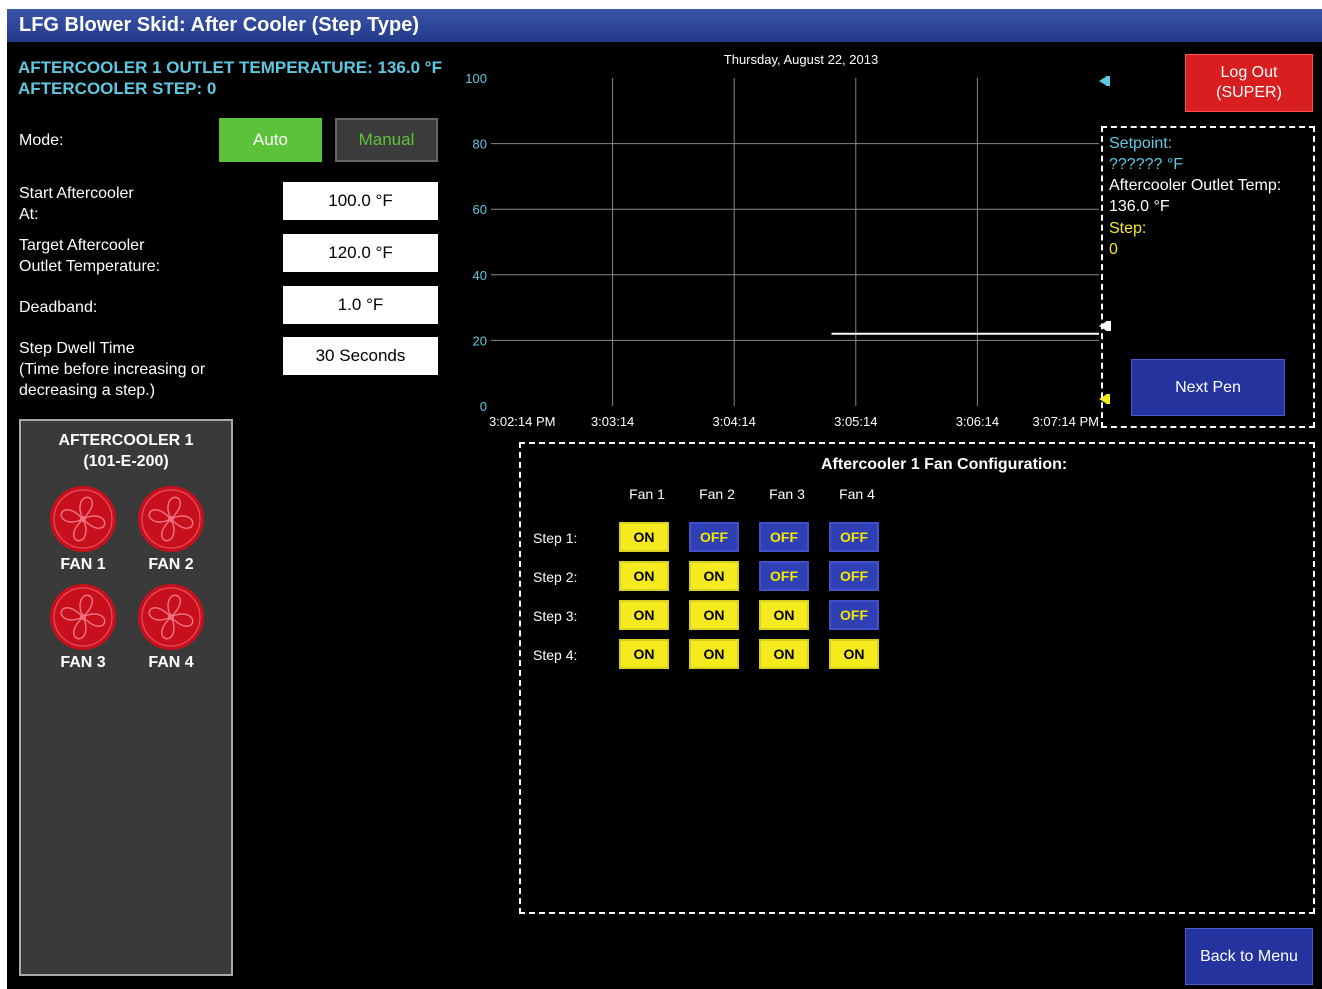 The height and width of the screenshot is (989, 1322). Describe the element at coordinates (90, 266) in the screenshot. I see `target-outlet-temp-label-line2: Outlet Temperature:` at that location.